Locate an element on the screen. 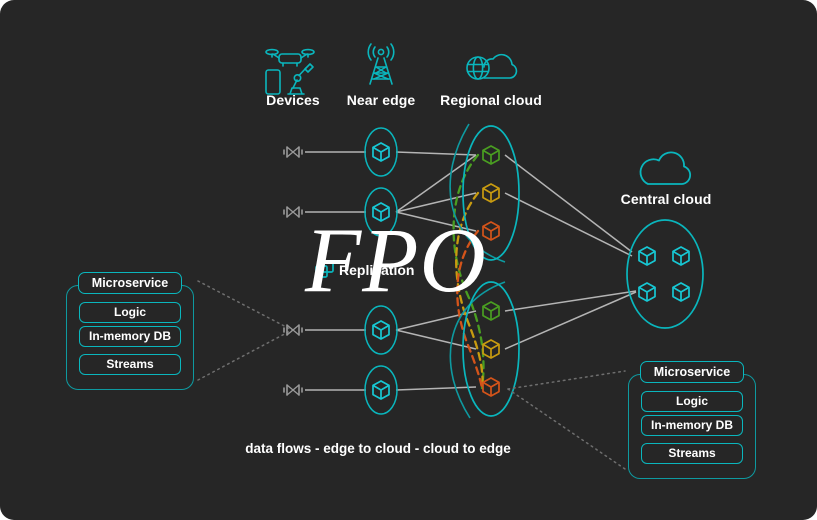  microservice-left-item-logic: Logic is located at coordinates (130, 312).